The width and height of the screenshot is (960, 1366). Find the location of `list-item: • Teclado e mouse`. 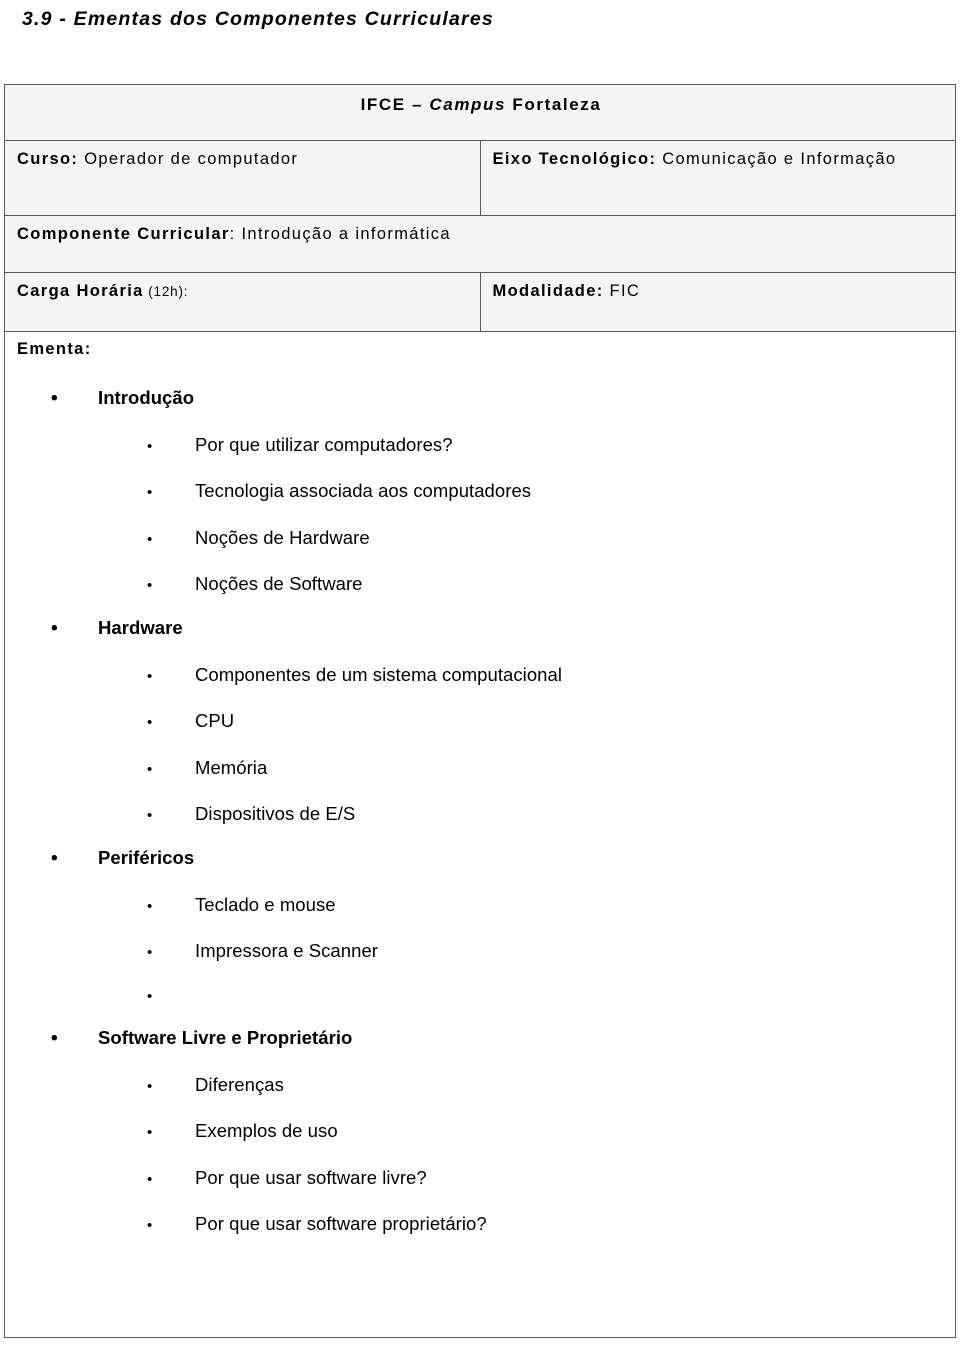

list-item: • Teclado e mouse is located at coordinates (480, 904).